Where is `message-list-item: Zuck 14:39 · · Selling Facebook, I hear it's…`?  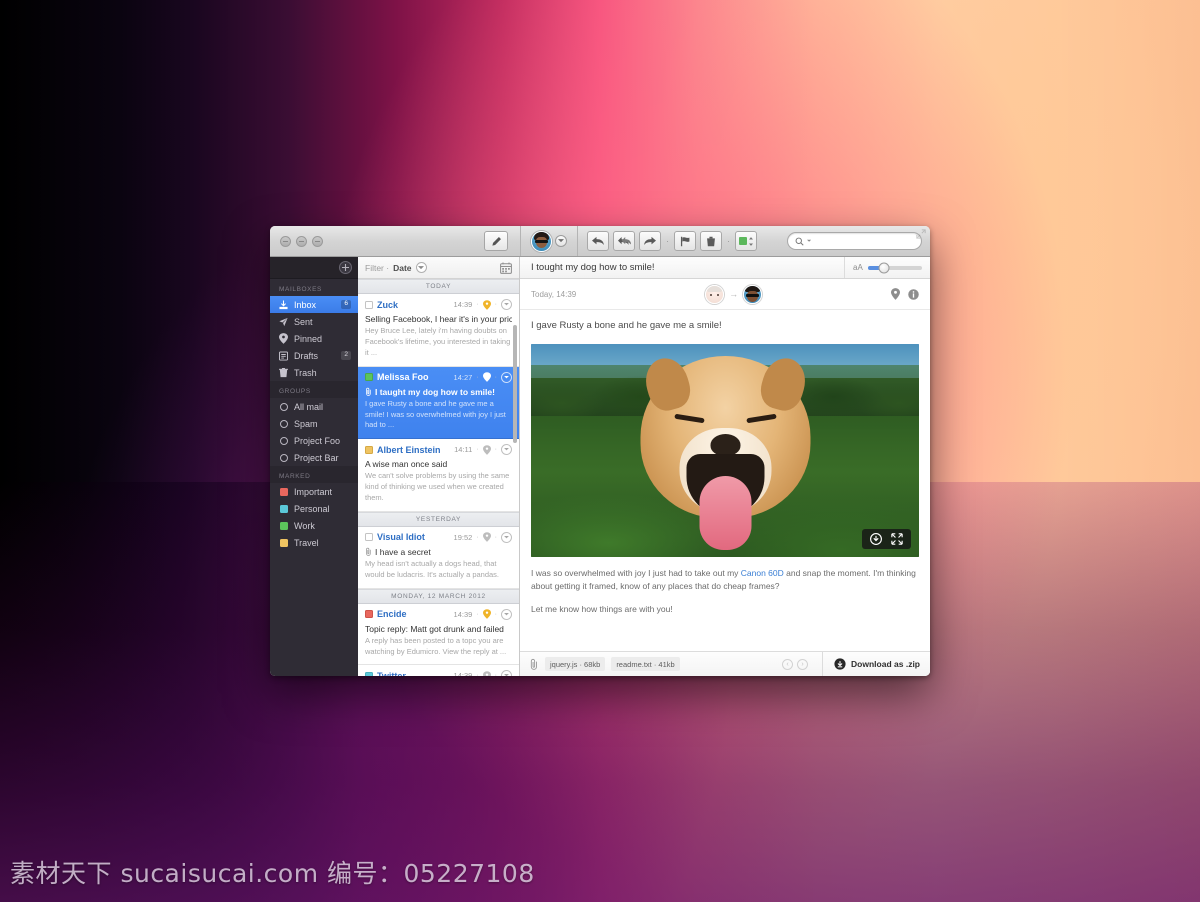
message-list-item: Zuck 14:39 · · Selling Facebook, I hear it's… is located at coordinates (438, 330).